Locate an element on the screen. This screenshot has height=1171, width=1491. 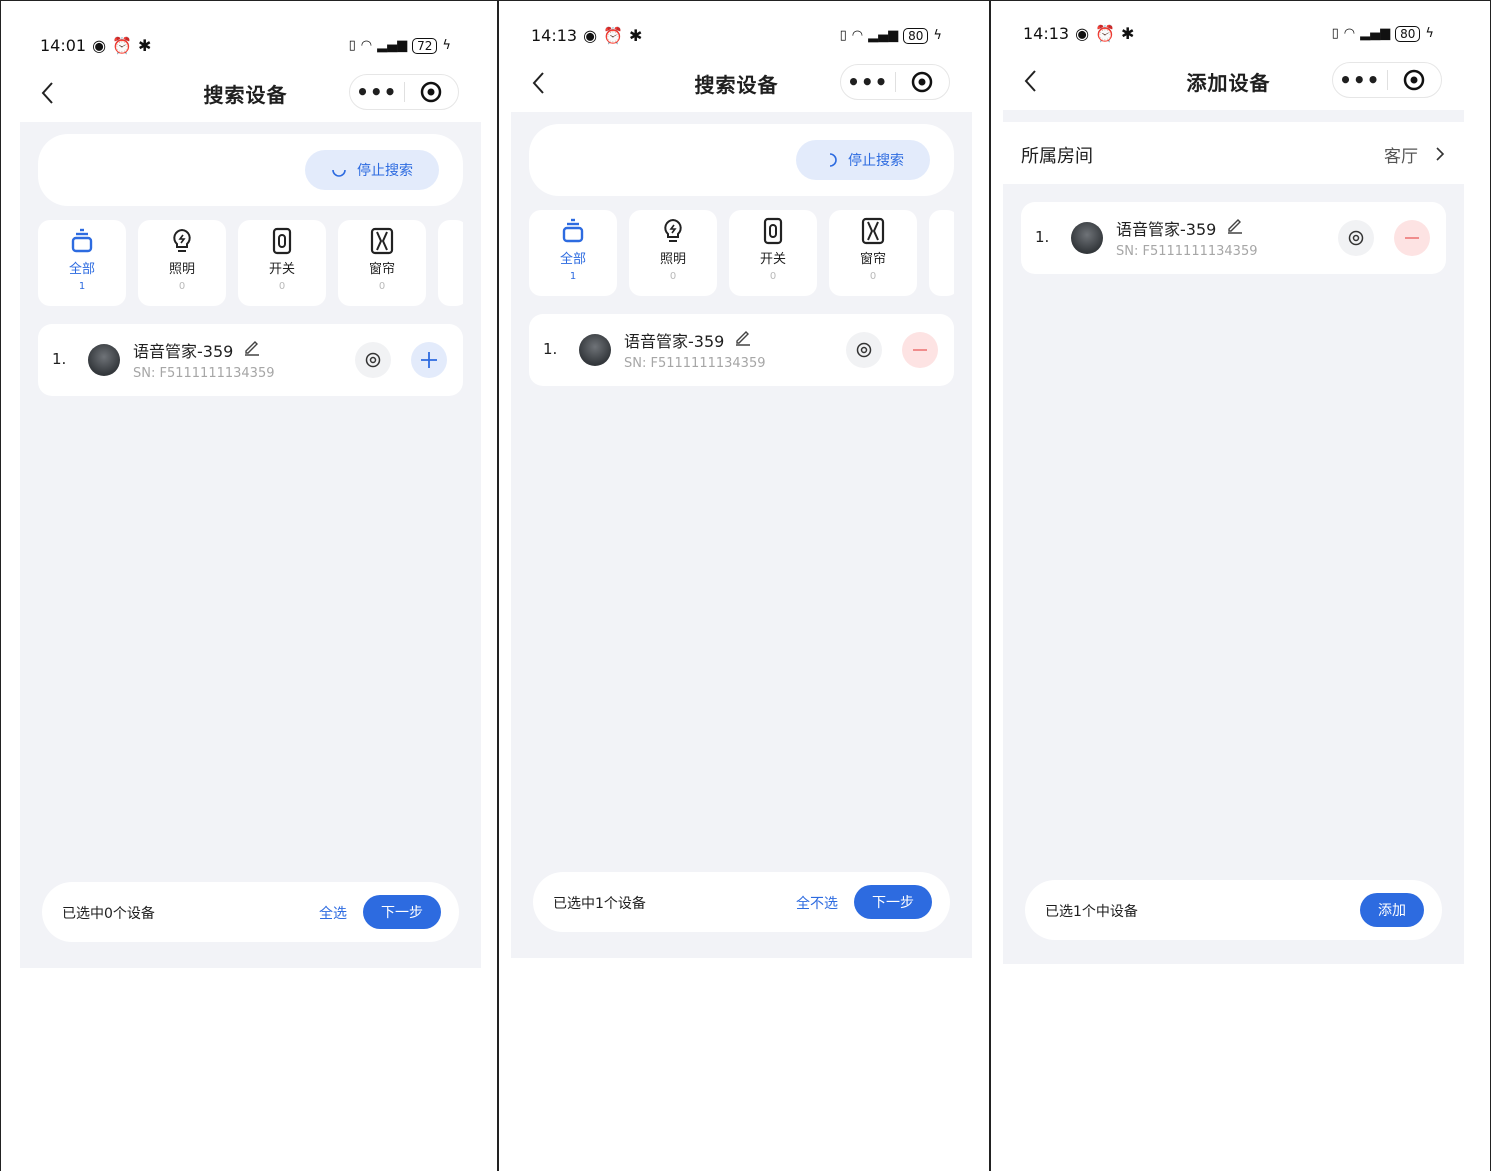
category-label: 照明 is located at coordinates (181, 269).